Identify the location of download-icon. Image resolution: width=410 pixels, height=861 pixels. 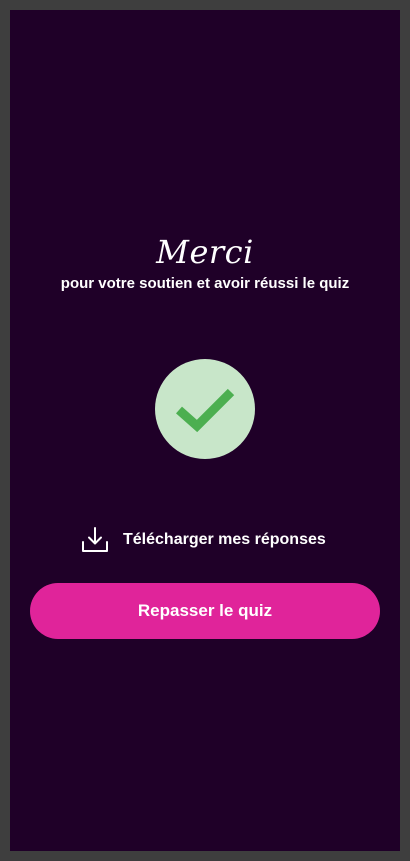
(95, 539).